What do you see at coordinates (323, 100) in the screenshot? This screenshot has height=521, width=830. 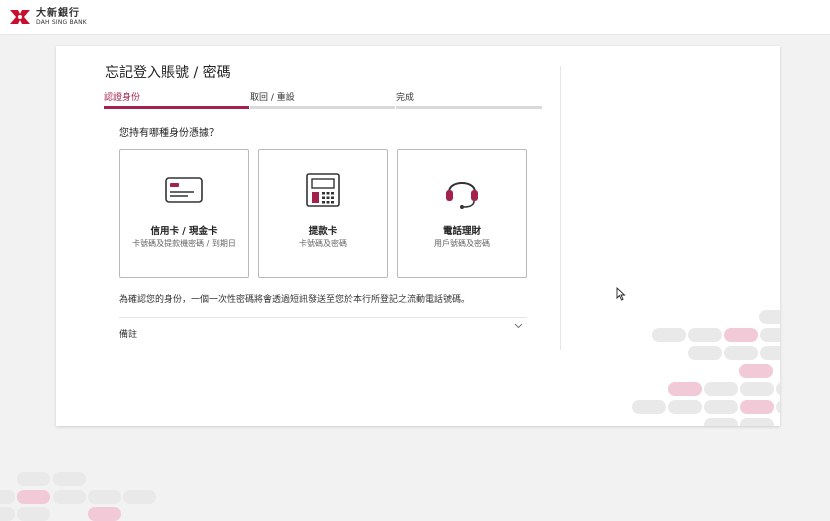 I see `progress-steps: 認證身份 取回 / 重設 完成` at bounding box center [323, 100].